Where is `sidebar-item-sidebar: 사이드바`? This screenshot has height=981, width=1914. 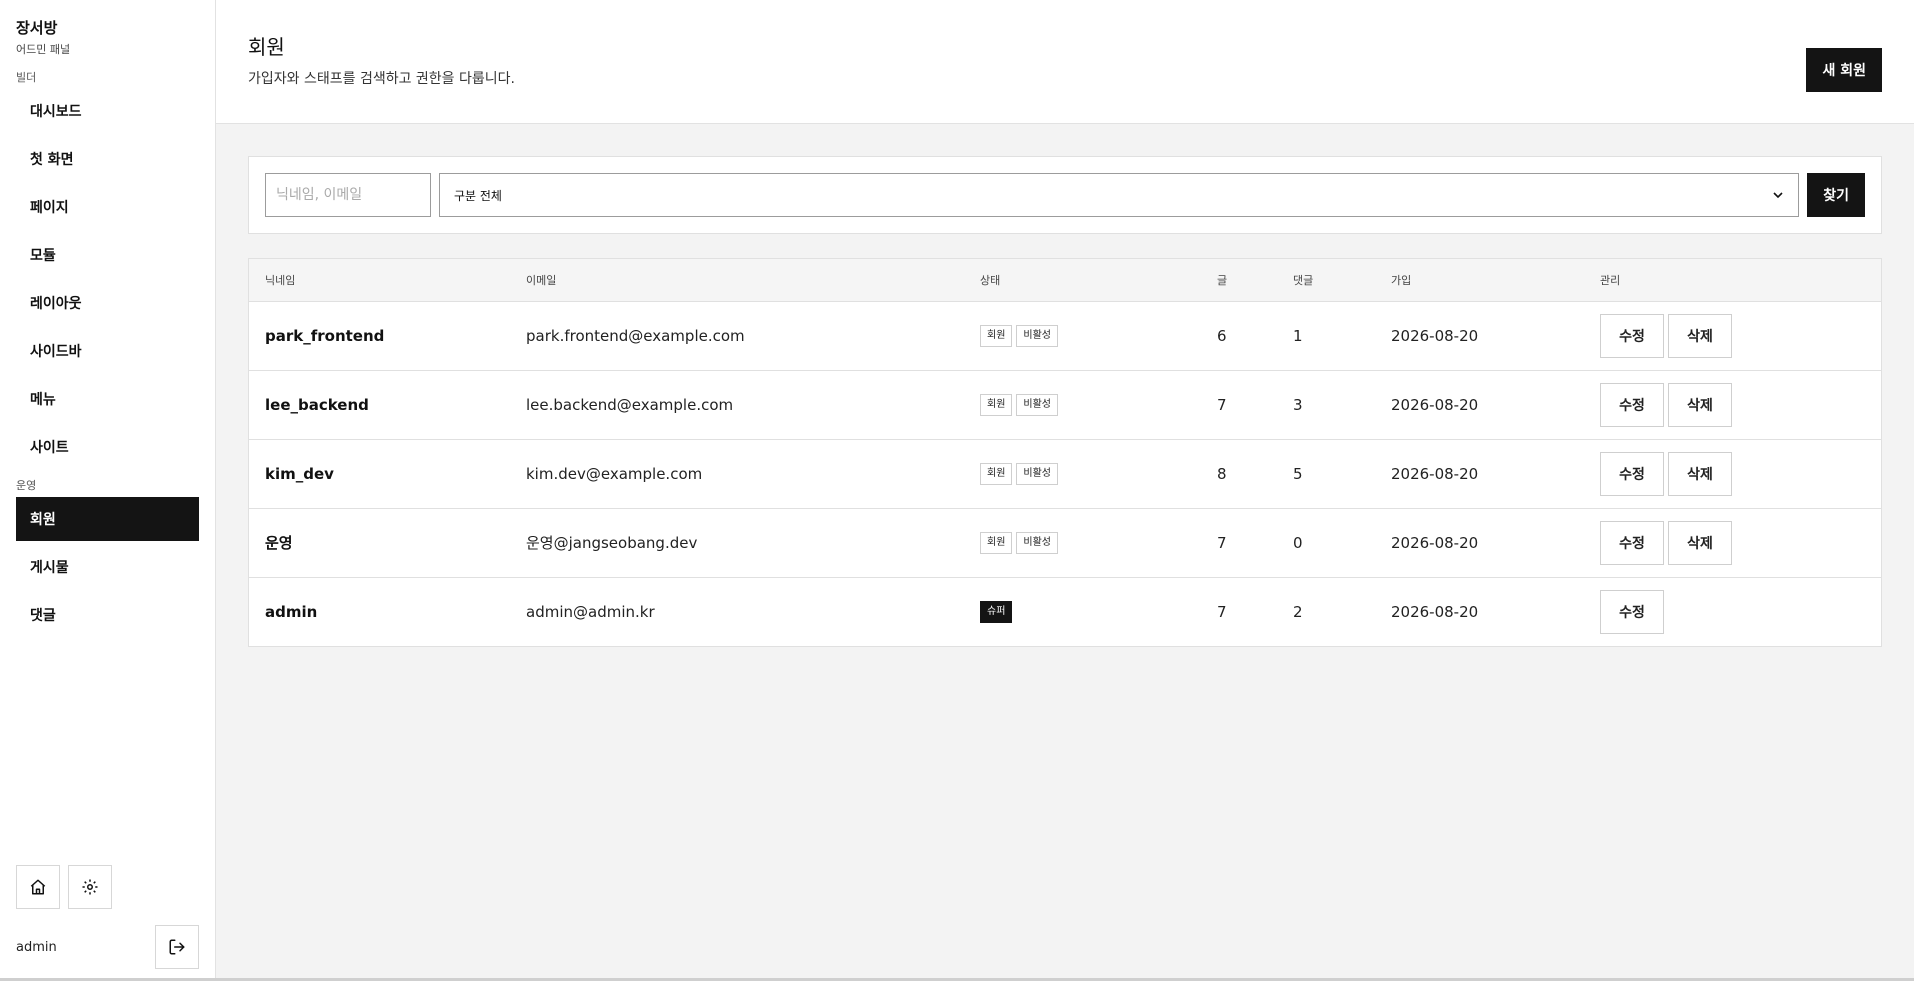
sidebar-item-sidebar: 사이드바 is located at coordinates (107, 351).